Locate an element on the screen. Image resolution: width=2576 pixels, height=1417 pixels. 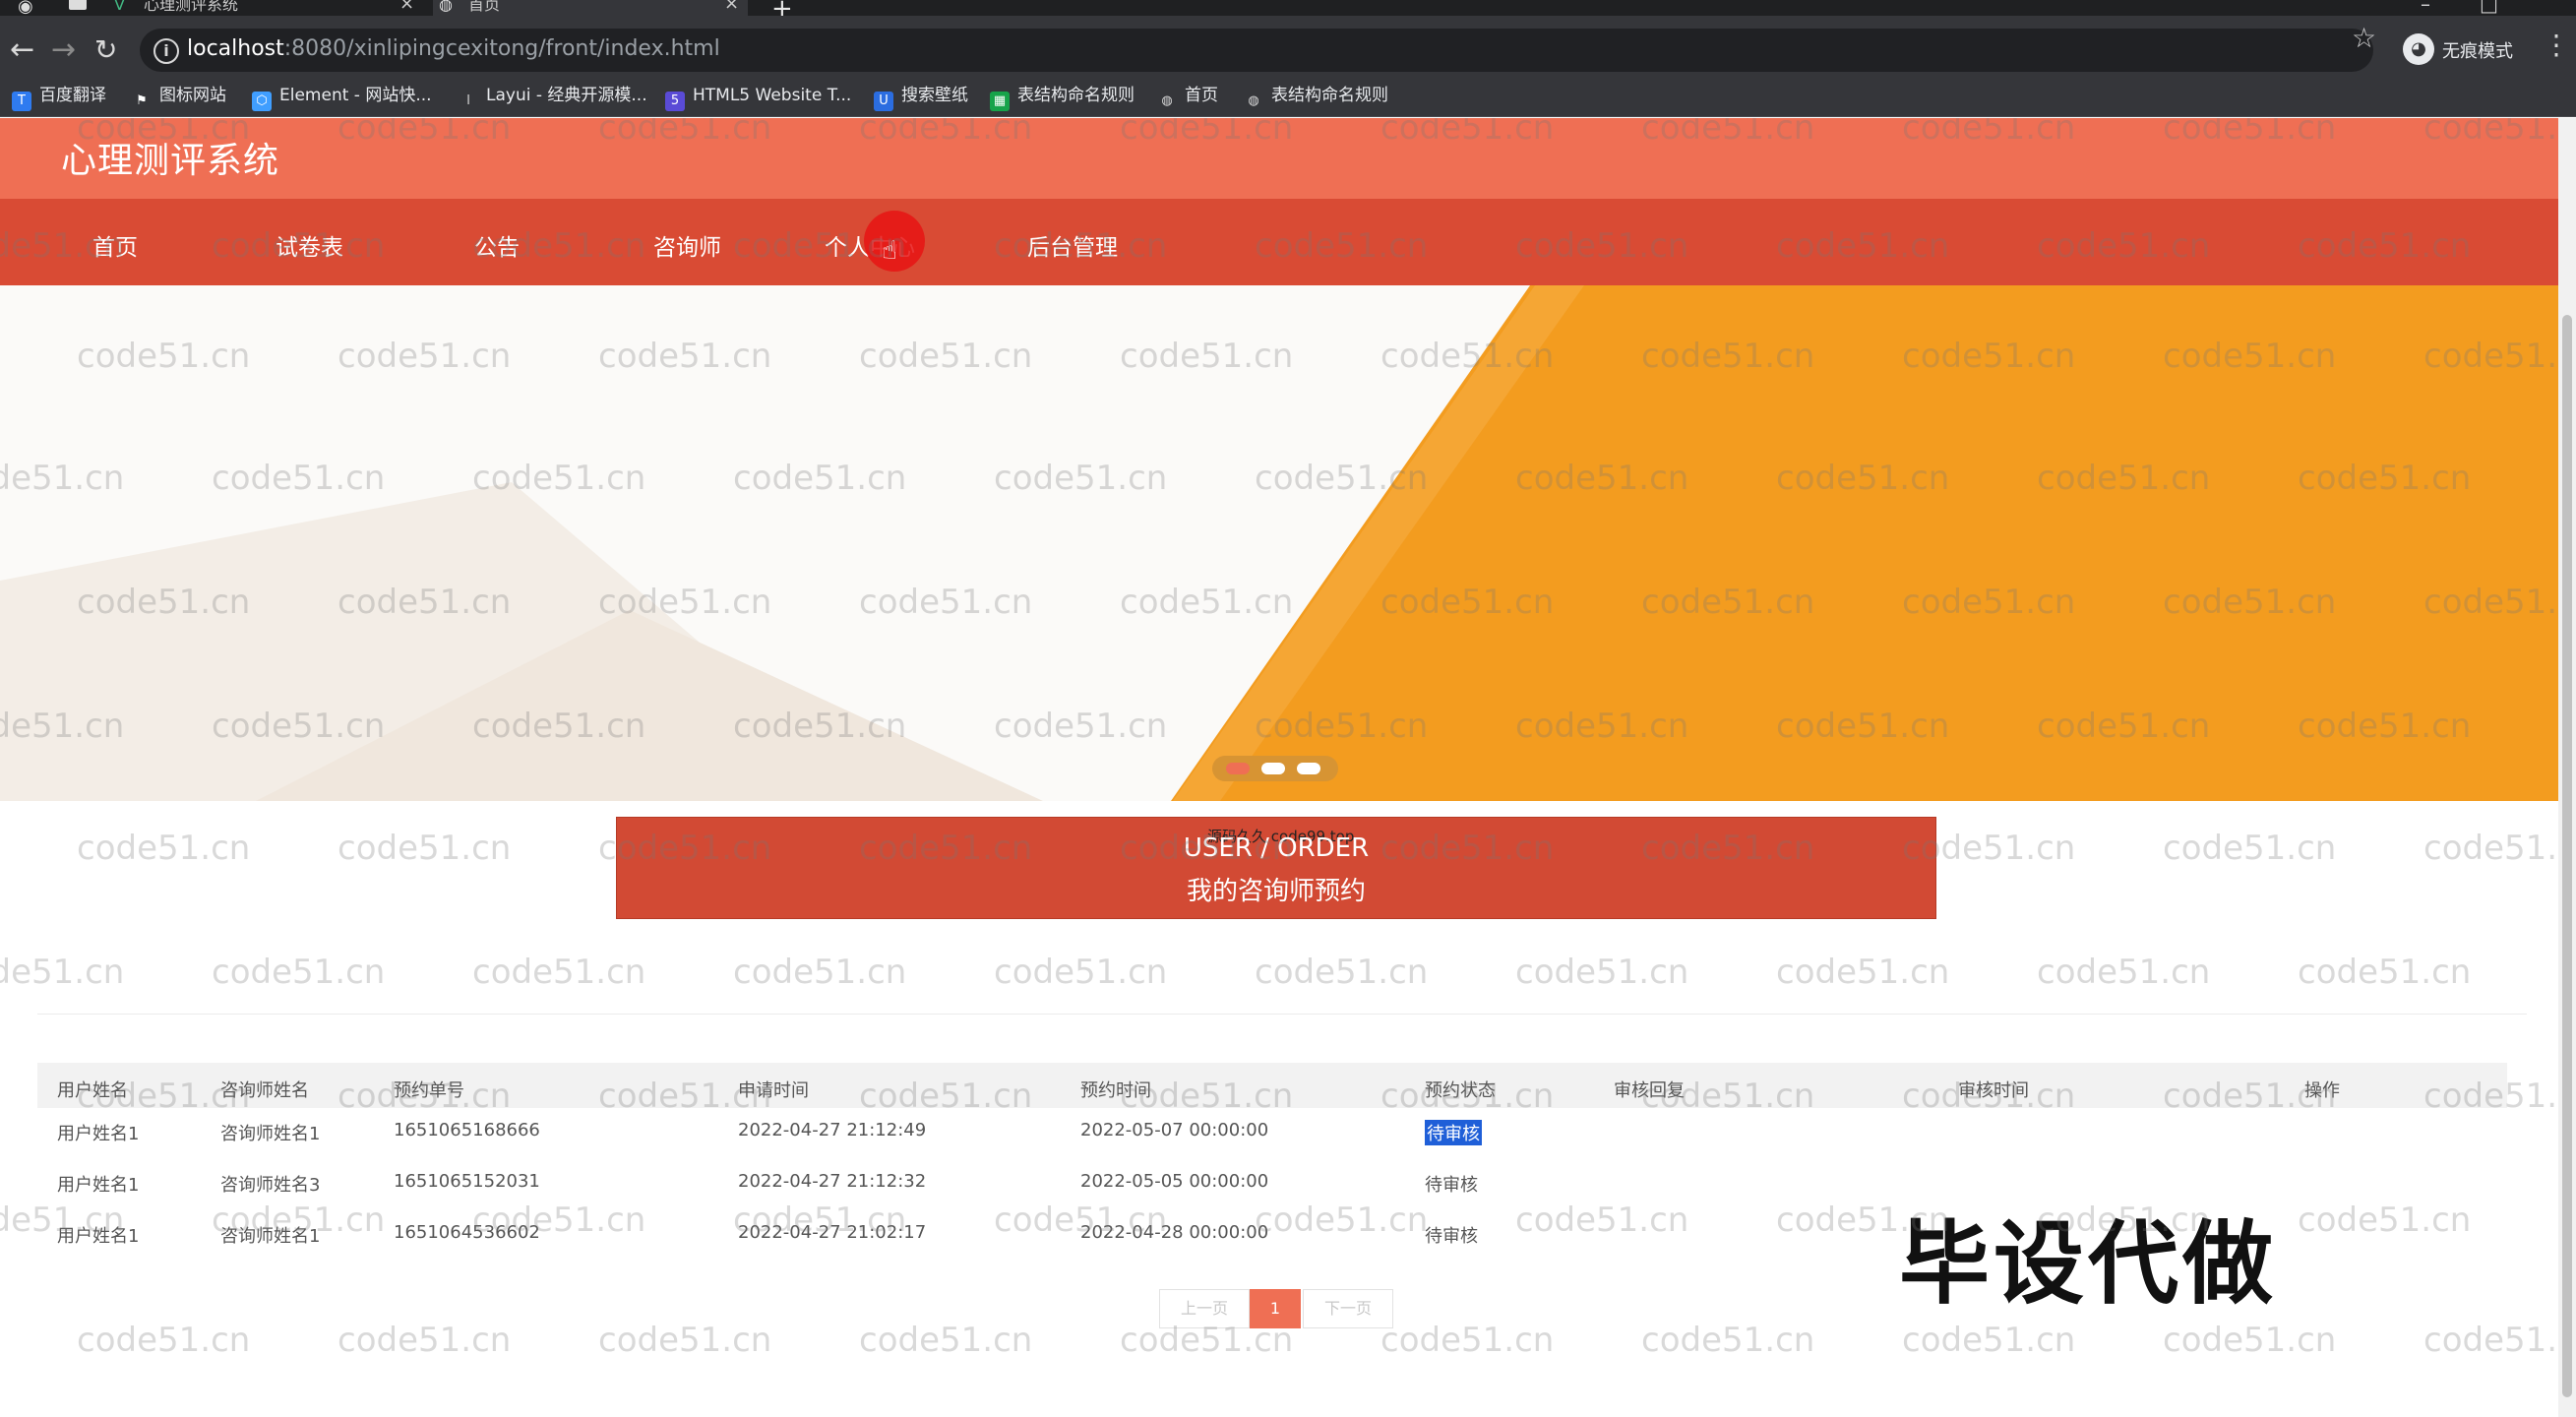
incognito-label: 无痕模式 is located at coordinates (2477, 51).